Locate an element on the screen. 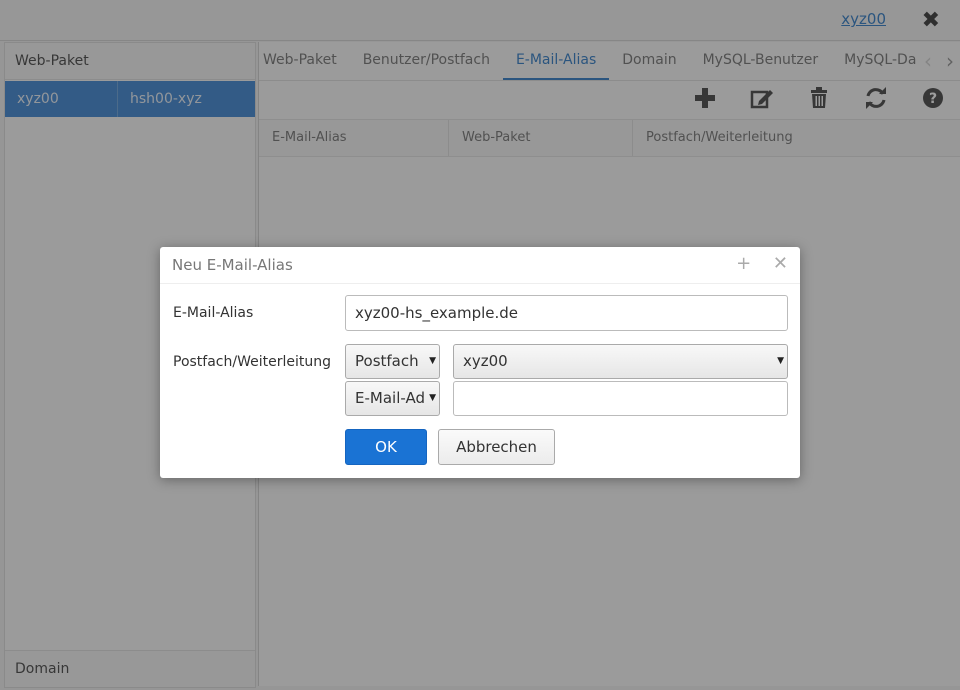  cancel-button: Abbrechen is located at coordinates (496, 447).